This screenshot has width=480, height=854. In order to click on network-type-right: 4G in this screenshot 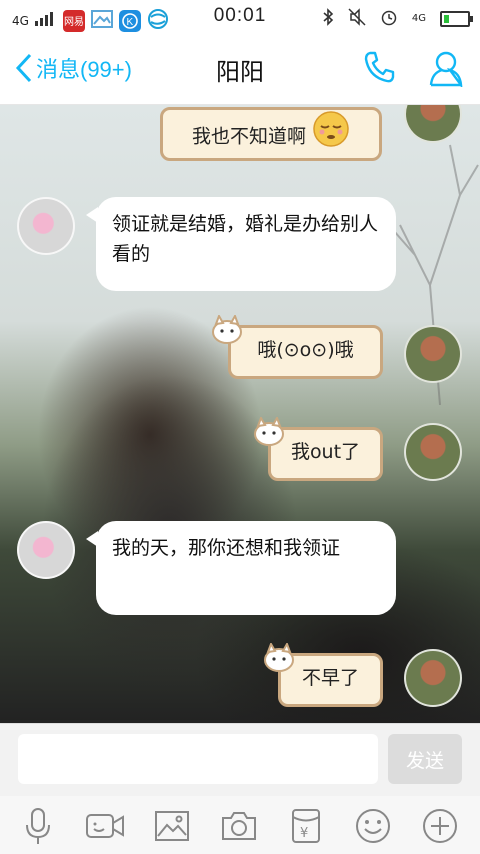, I will do `click(418, 18)`.